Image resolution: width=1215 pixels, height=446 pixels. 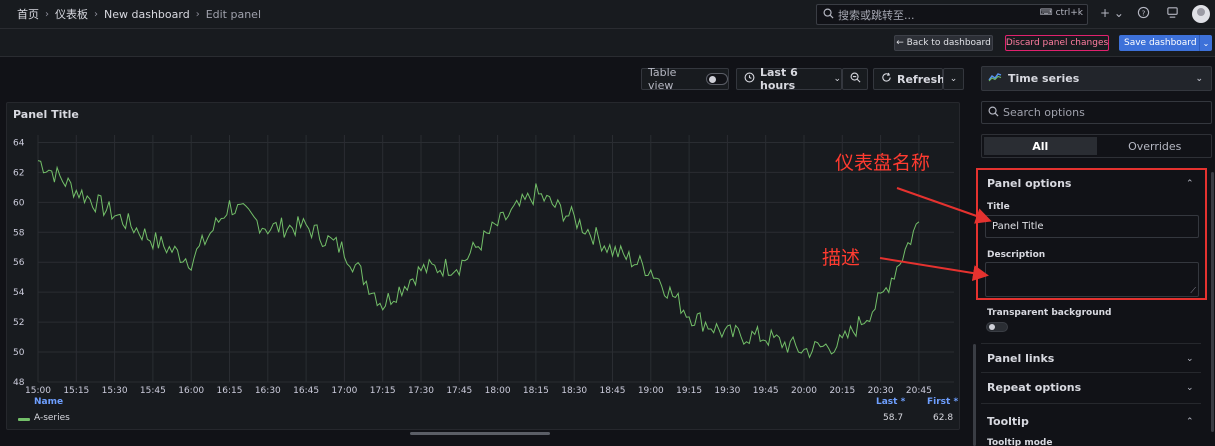 What do you see at coordinates (1040, 146) in the screenshot?
I see `tab-all: All` at bounding box center [1040, 146].